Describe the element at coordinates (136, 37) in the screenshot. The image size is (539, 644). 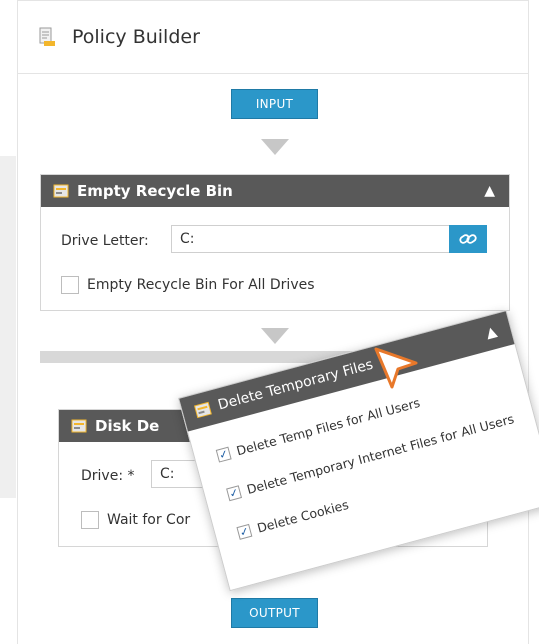
I see `page-title: Policy Builder` at that location.